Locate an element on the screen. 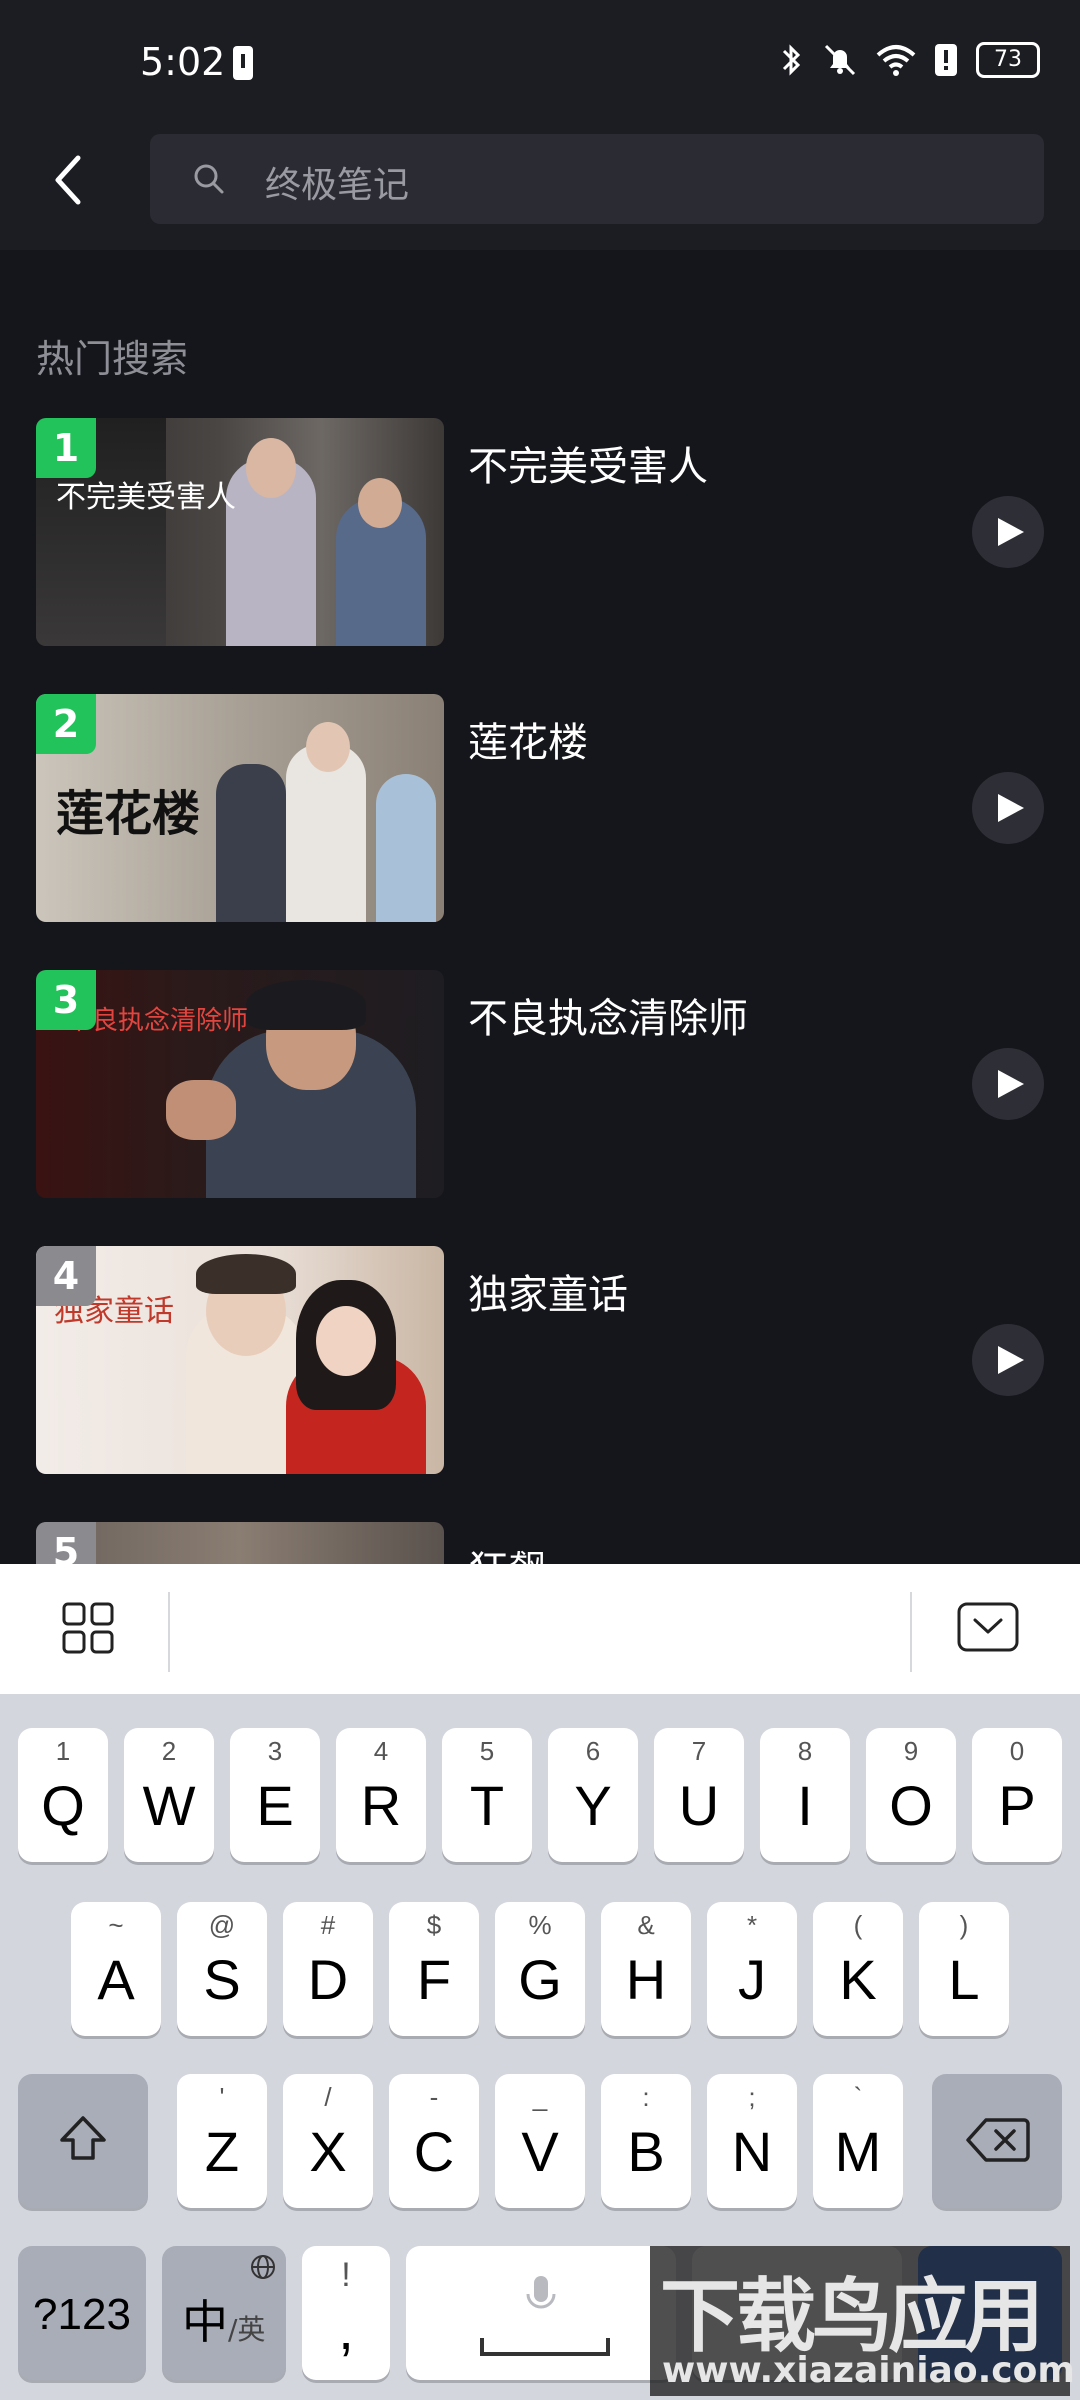  thumbnail: 莲花楼 is located at coordinates (240, 808).